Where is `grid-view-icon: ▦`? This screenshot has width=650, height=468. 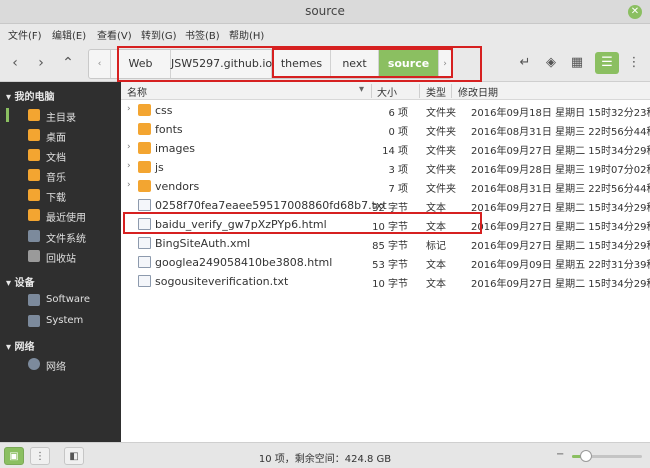 grid-view-icon: ▦ is located at coordinates (577, 63).